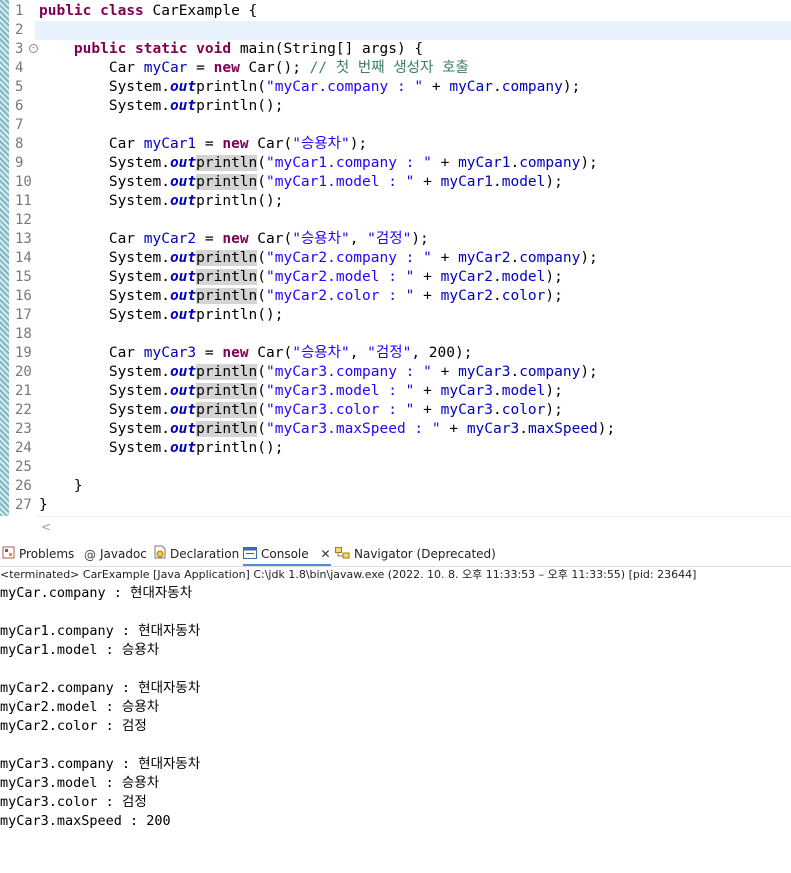 This screenshot has height=873, width=791. I want to click on line-number: 19, so click(23, 353).